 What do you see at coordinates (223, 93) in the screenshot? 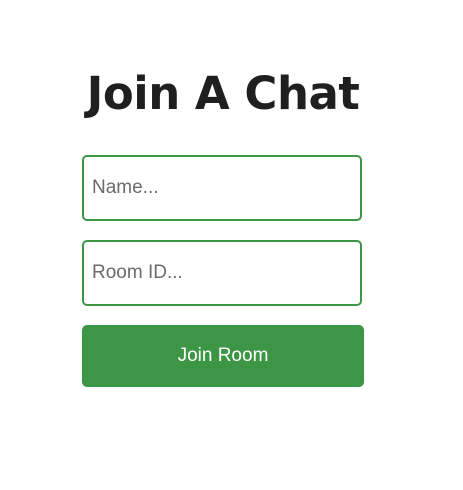
I see `page-title: Join A Chat` at bounding box center [223, 93].